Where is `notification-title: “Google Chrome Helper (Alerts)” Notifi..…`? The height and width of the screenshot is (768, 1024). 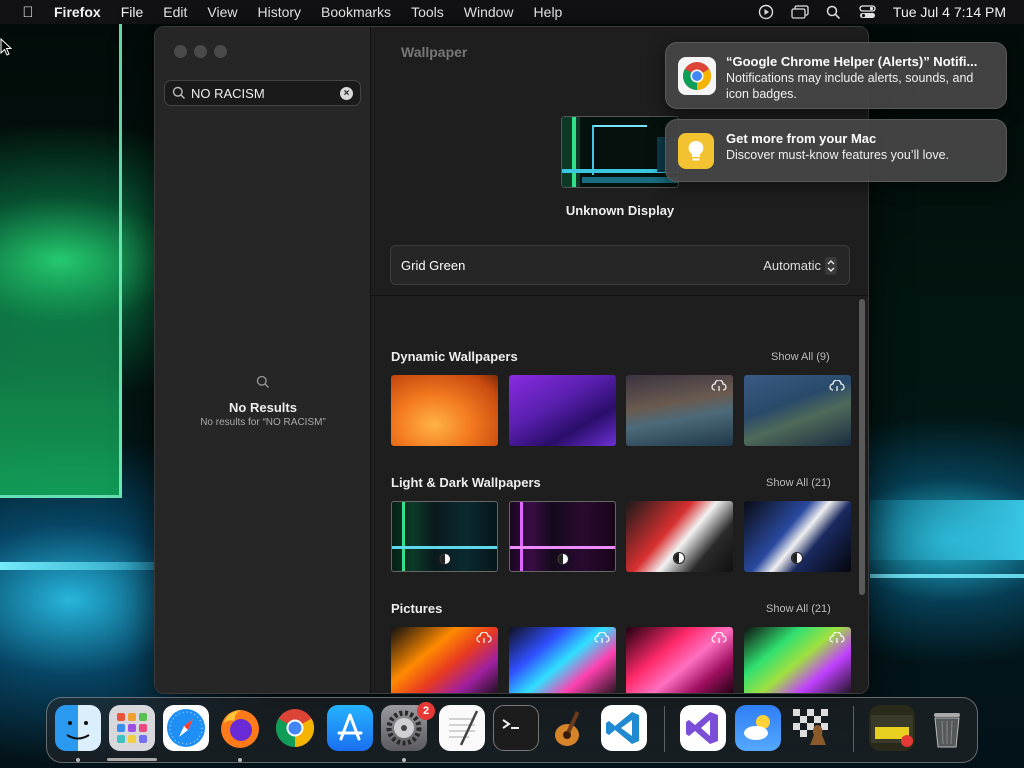 notification-title: “Google Chrome Helper (Alerts)” Notifi..… is located at coordinates (852, 61).